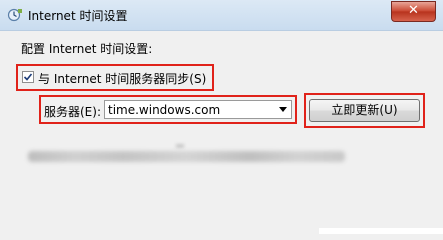  What do you see at coordinates (15, 15) in the screenshot?
I see `clock-settings-icon` at bounding box center [15, 15].